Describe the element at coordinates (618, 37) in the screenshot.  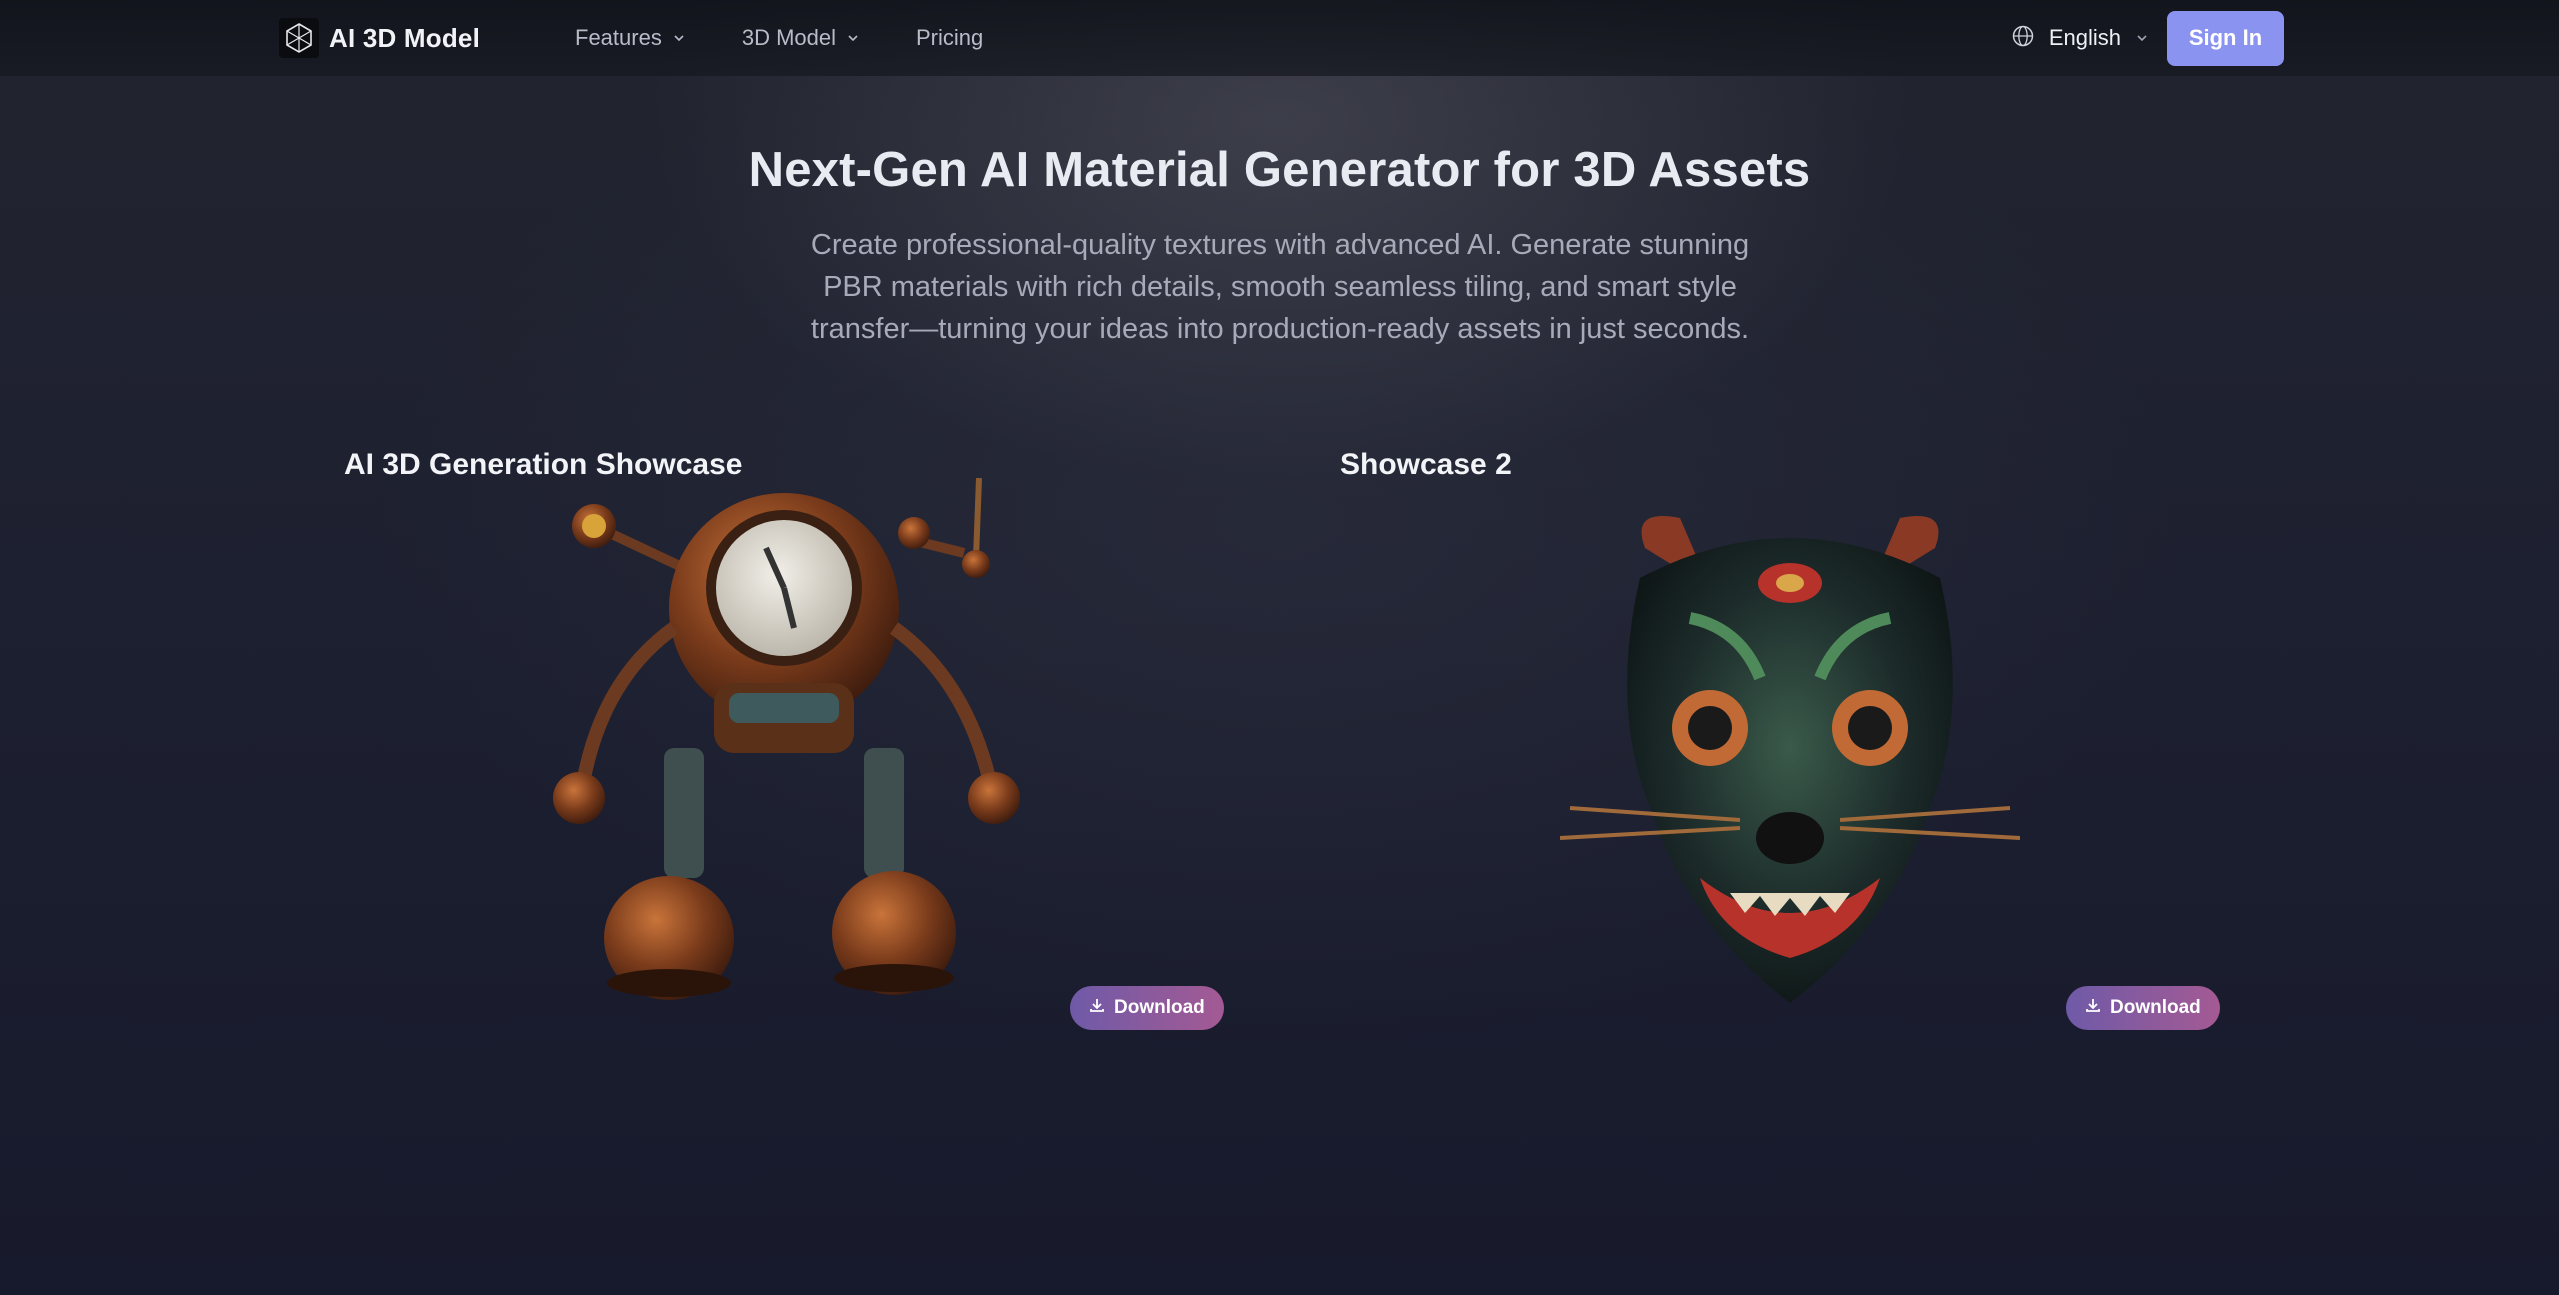
I see `menu-features-label: Features` at that location.